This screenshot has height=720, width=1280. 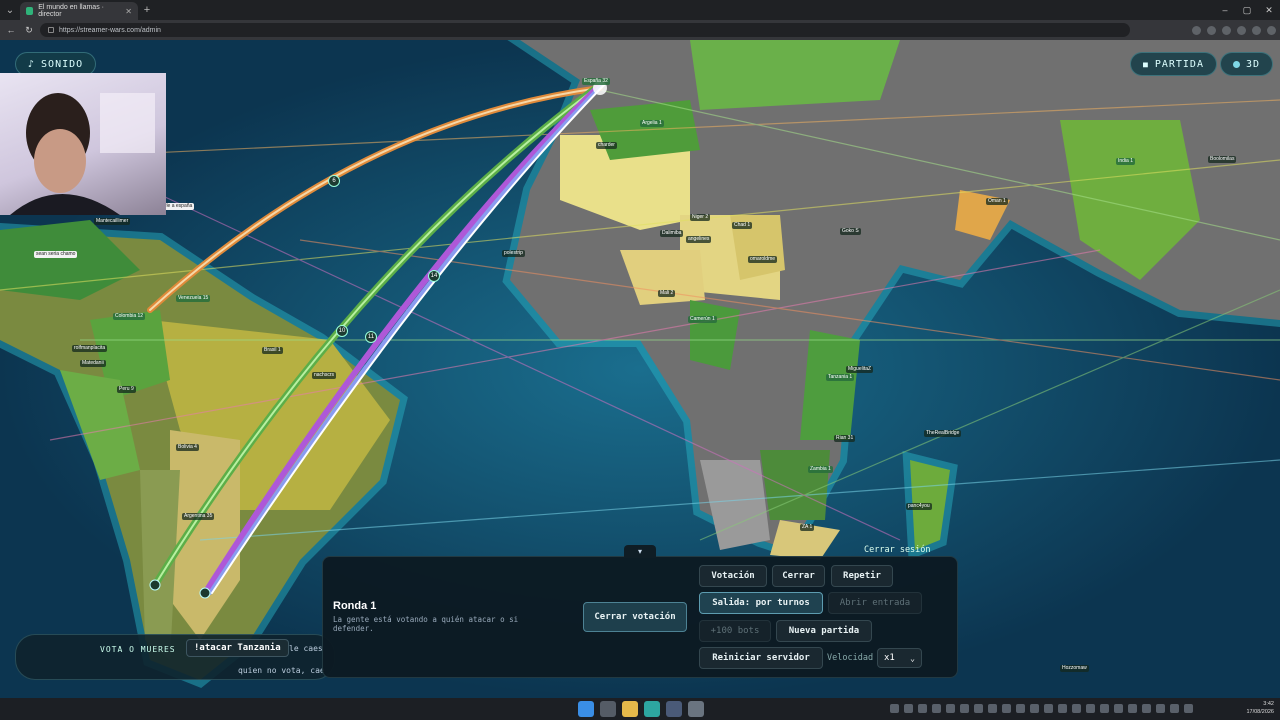 I want to click on country-label: India 1, so click(x=1126, y=161).